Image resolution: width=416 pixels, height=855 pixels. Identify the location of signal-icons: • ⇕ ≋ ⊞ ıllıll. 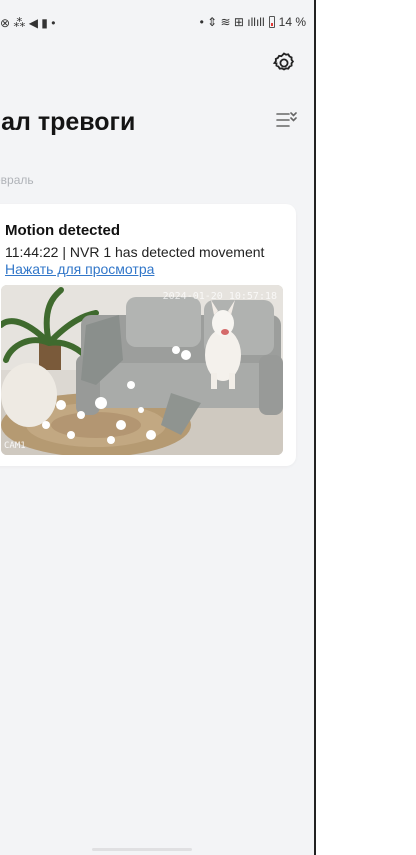
(232, 22).